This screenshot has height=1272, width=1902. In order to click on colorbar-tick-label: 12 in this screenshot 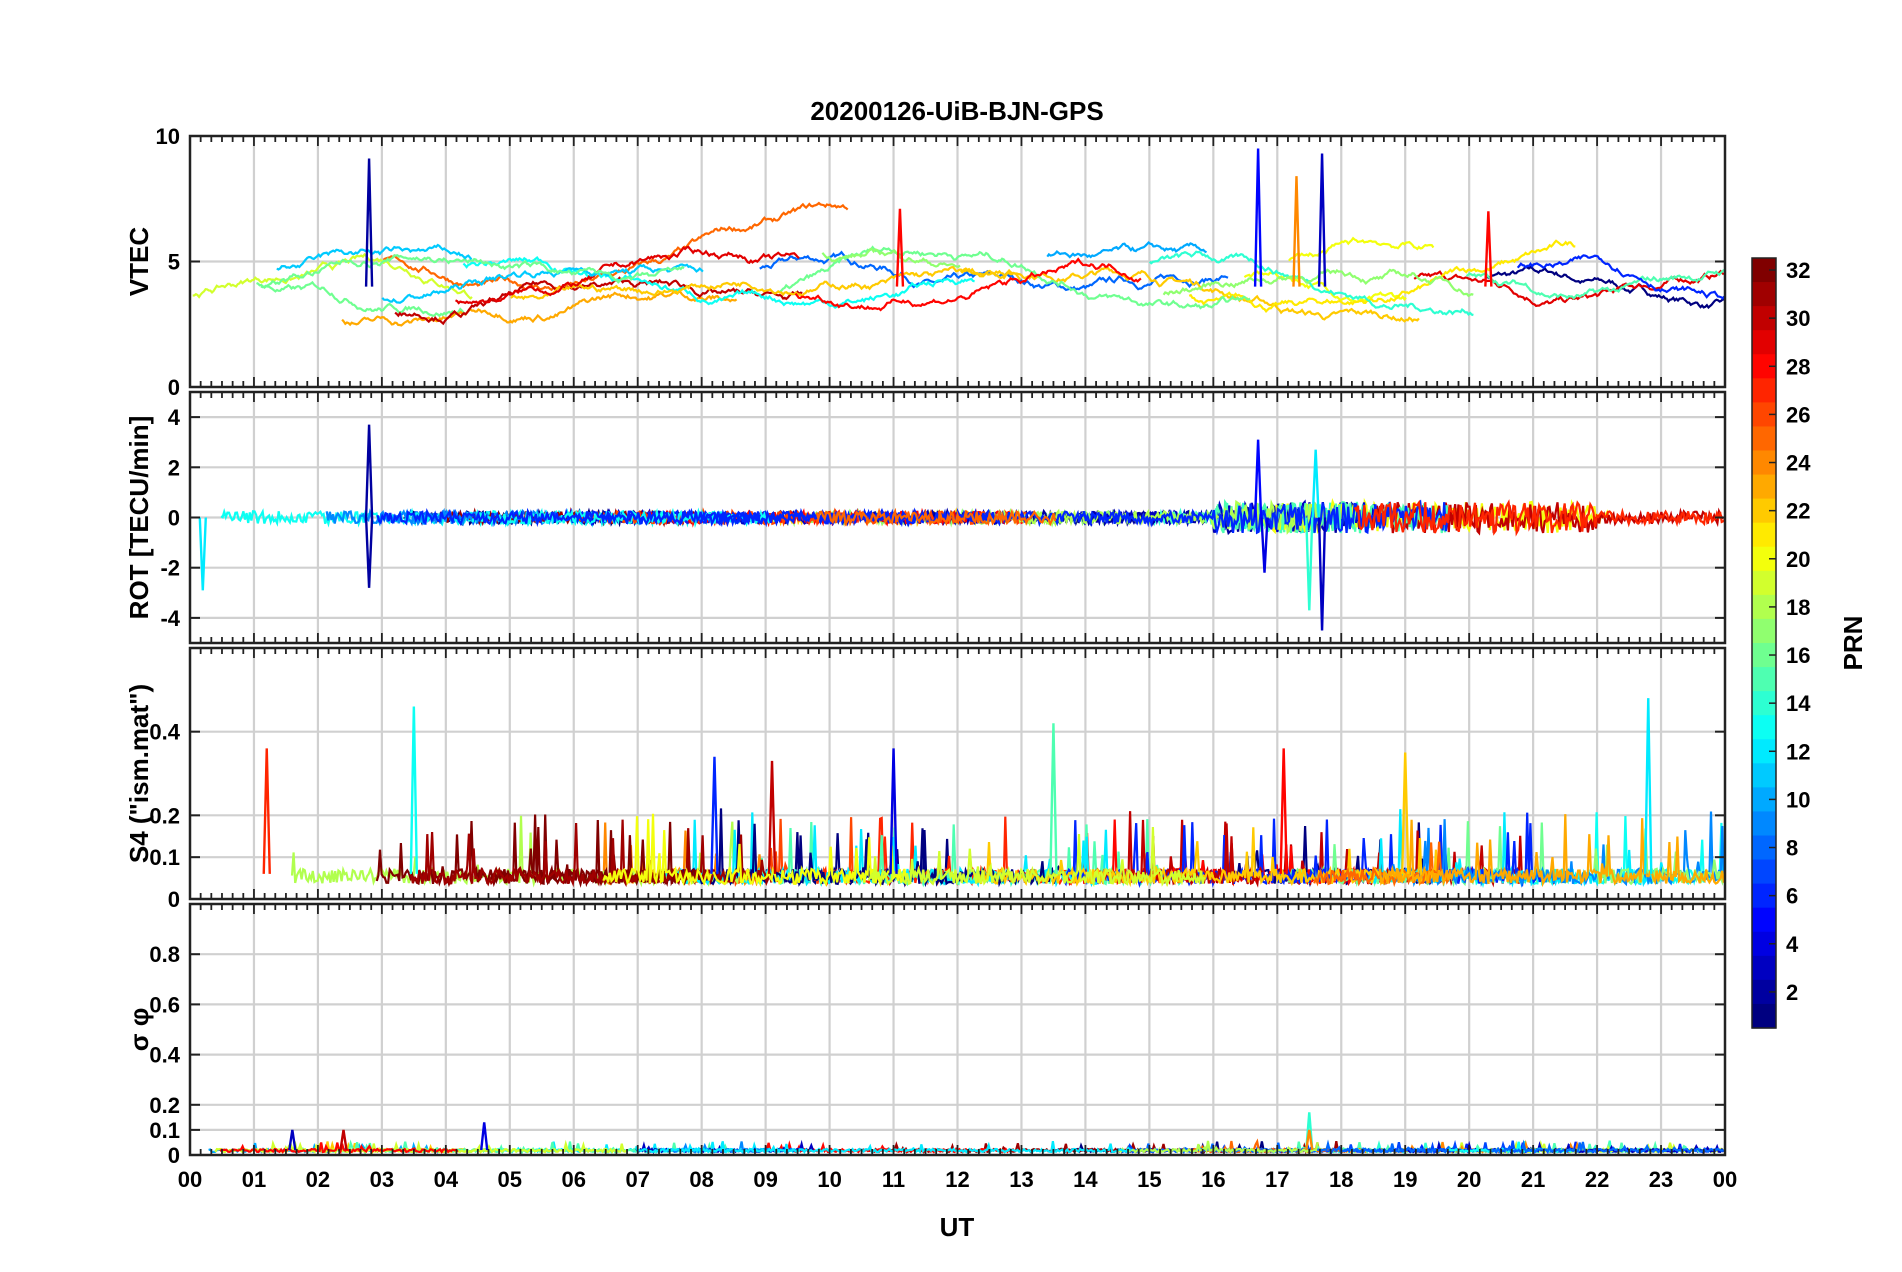, I will do `click(1798, 751)`.